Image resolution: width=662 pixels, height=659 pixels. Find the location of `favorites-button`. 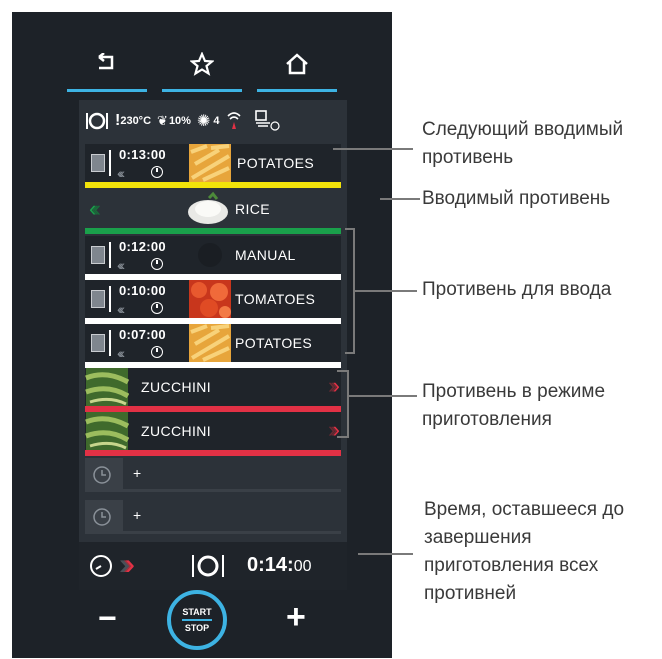

favorites-button is located at coordinates (202, 68).